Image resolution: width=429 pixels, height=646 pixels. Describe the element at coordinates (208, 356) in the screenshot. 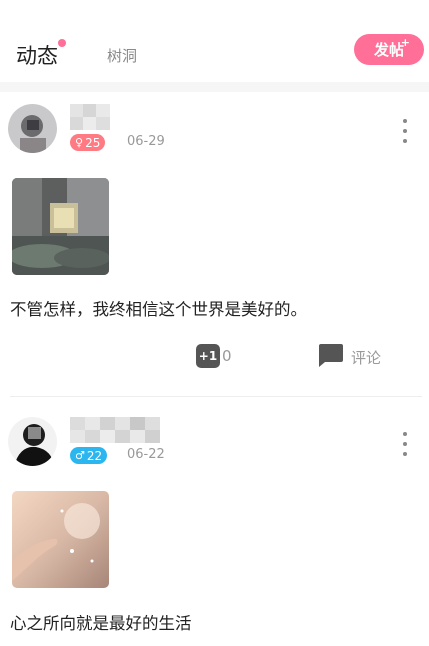

I see `plus-one-icon: +1` at that location.